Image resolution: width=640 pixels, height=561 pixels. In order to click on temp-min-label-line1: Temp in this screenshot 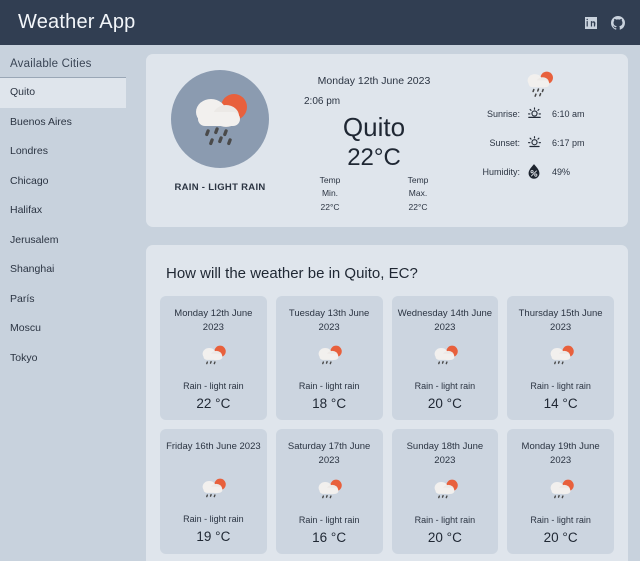, I will do `click(330, 180)`.